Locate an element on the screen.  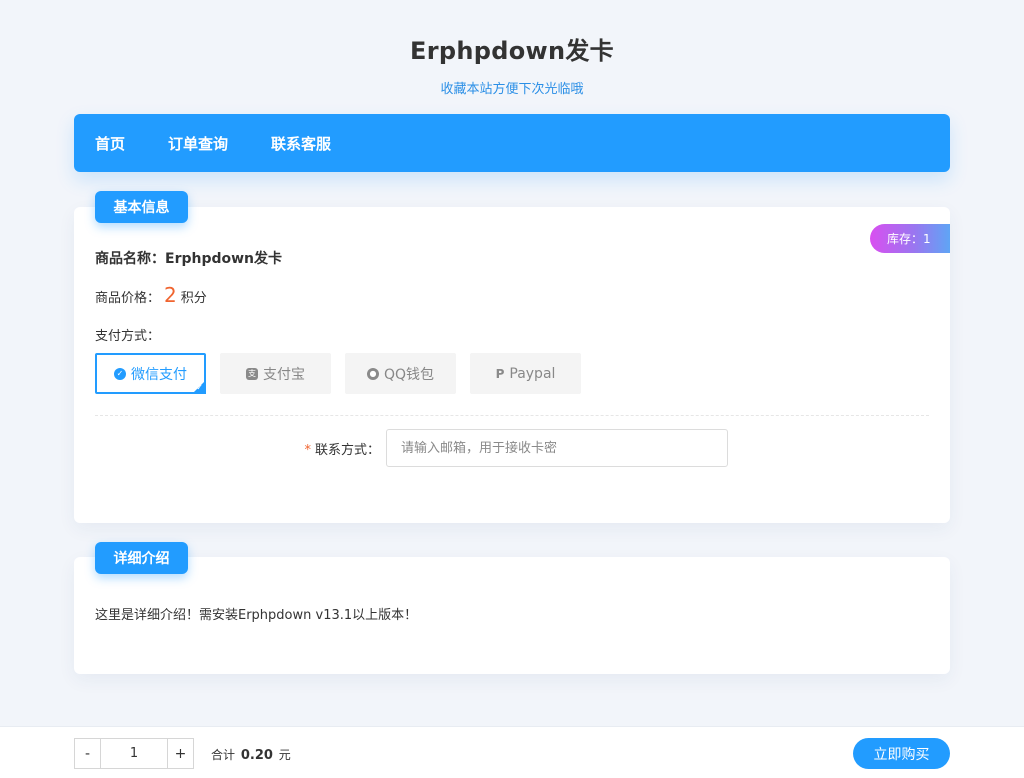
site-header: Erphpdown发卡 收藏本站方便下次光临哦 is located at coordinates (512, 48).